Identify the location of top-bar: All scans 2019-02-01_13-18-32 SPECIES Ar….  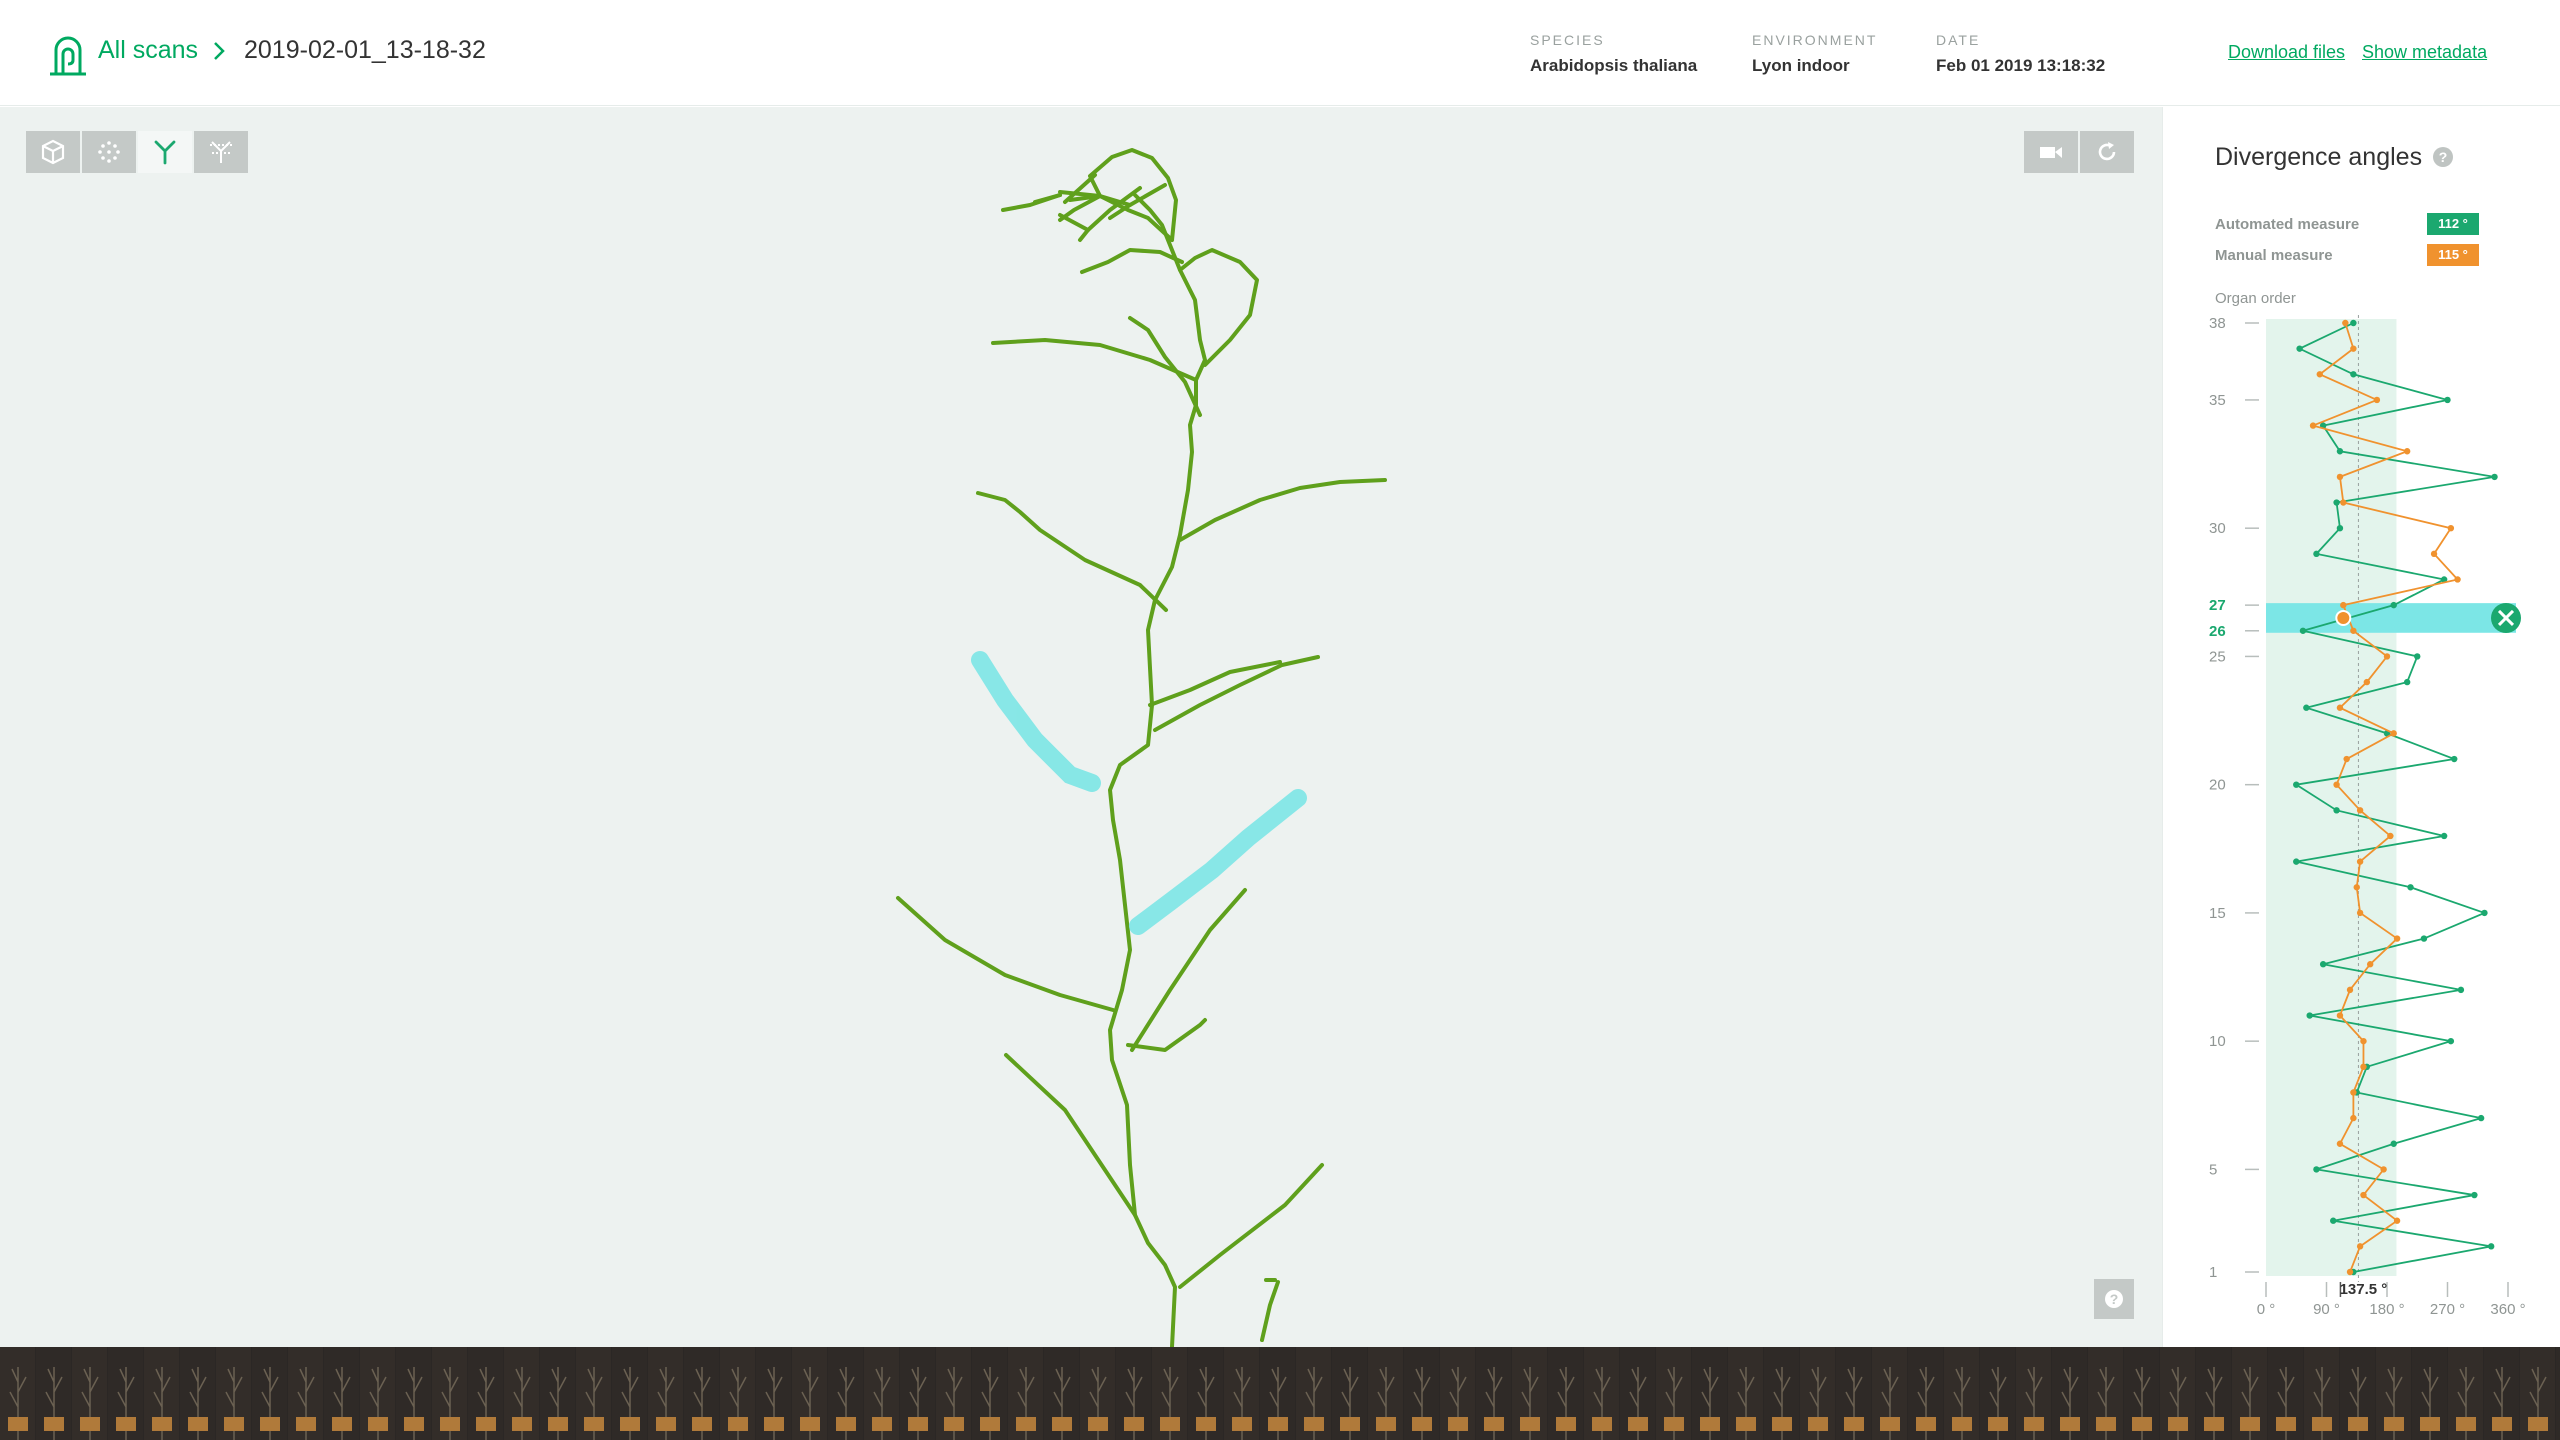
(1280, 53).